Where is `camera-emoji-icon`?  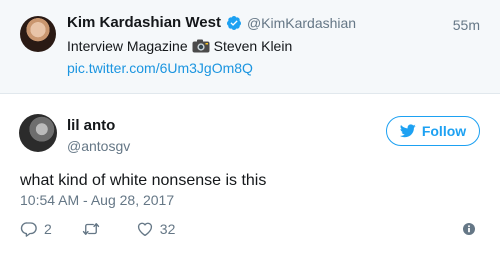
camera-emoji-icon is located at coordinates (201, 46).